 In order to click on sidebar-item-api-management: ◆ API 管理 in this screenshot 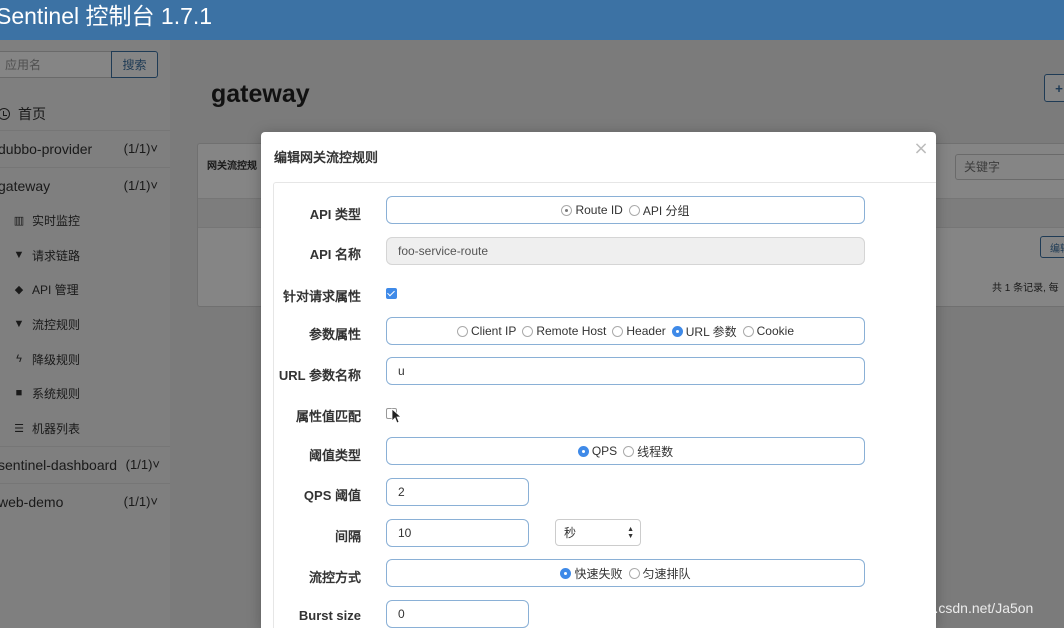, I will do `click(45, 289)`.